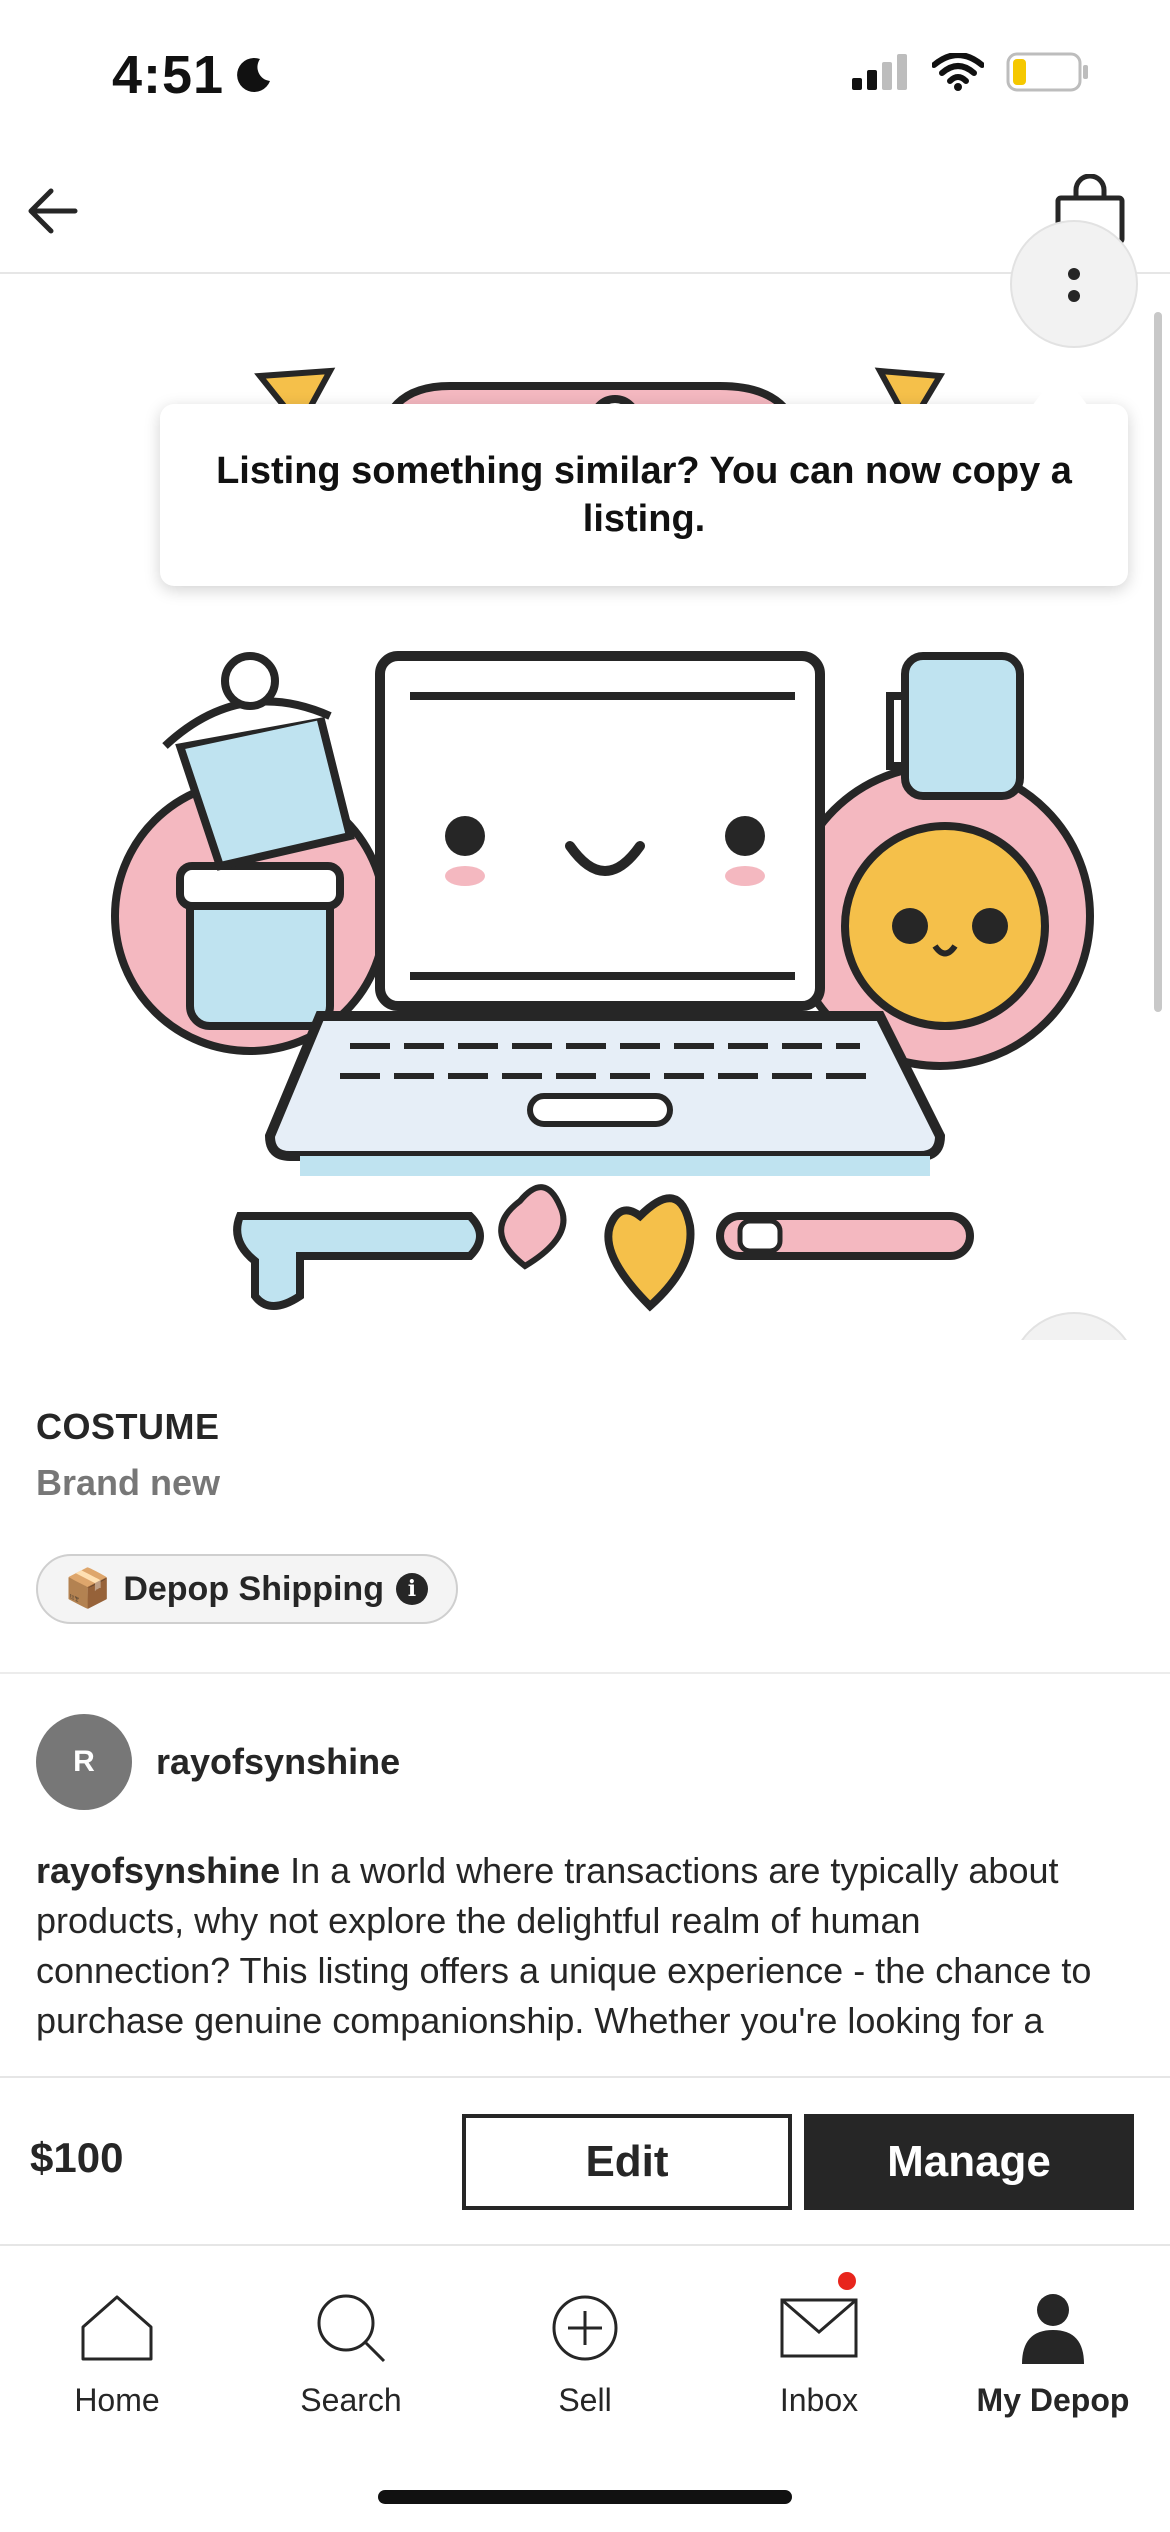  I want to click on price: $100, so click(77, 2157).